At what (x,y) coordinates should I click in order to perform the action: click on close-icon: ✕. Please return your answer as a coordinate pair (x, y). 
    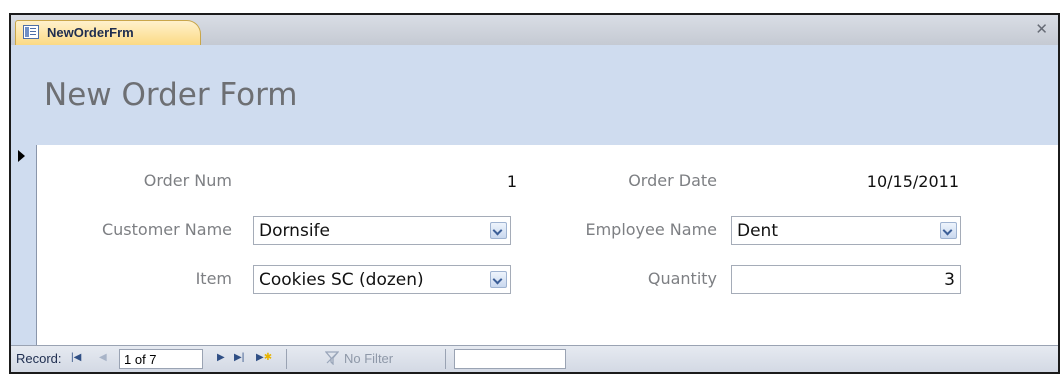
    Looking at the image, I should click on (1041, 29).